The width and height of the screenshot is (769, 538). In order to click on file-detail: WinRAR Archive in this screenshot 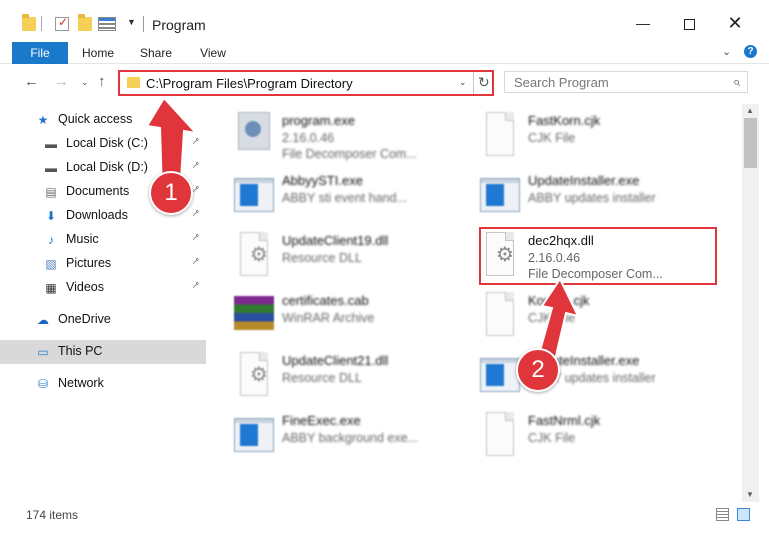, I will do `click(328, 318)`.